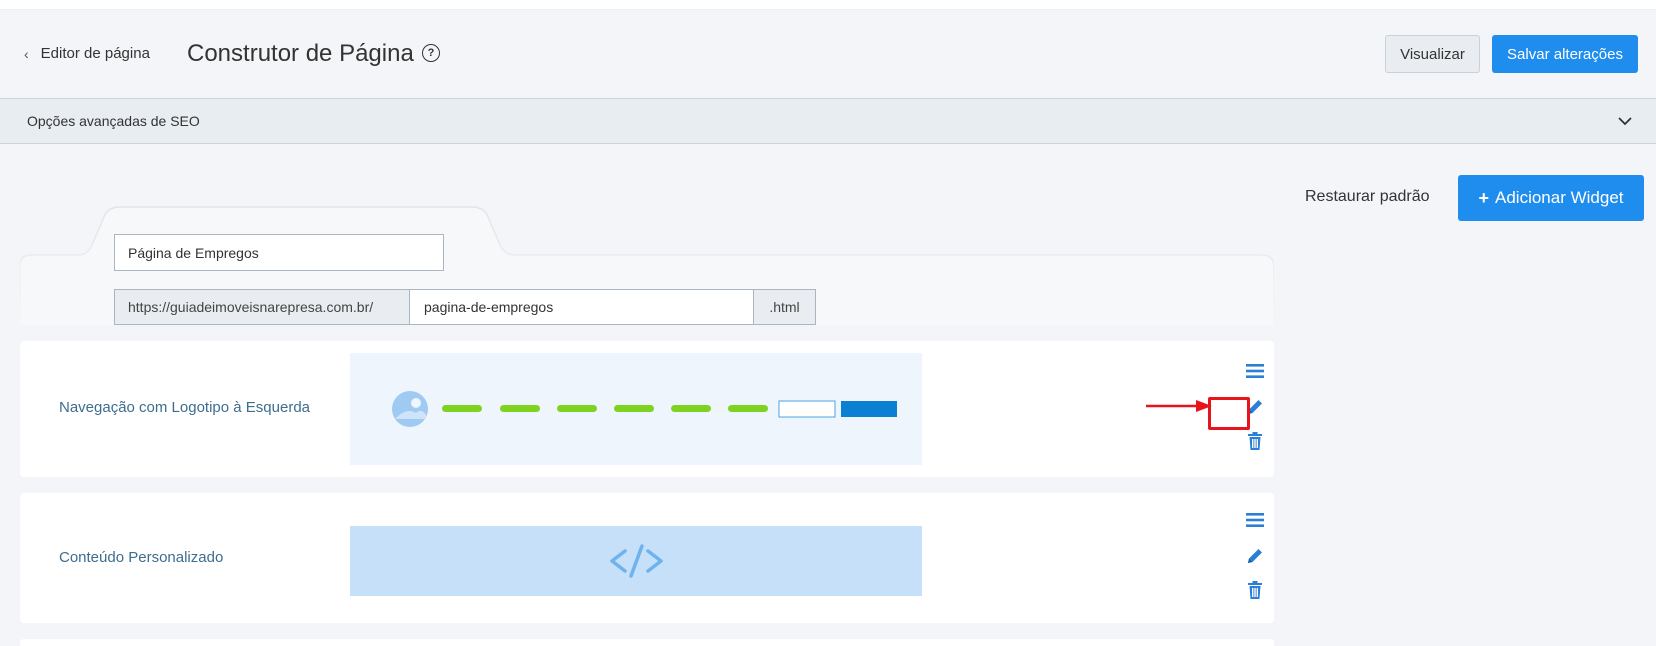 This screenshot has width=1656, height=646. Describe the element at coordinates (1483, 197) in the screenshot. I see `plus-icon: +` at that location.